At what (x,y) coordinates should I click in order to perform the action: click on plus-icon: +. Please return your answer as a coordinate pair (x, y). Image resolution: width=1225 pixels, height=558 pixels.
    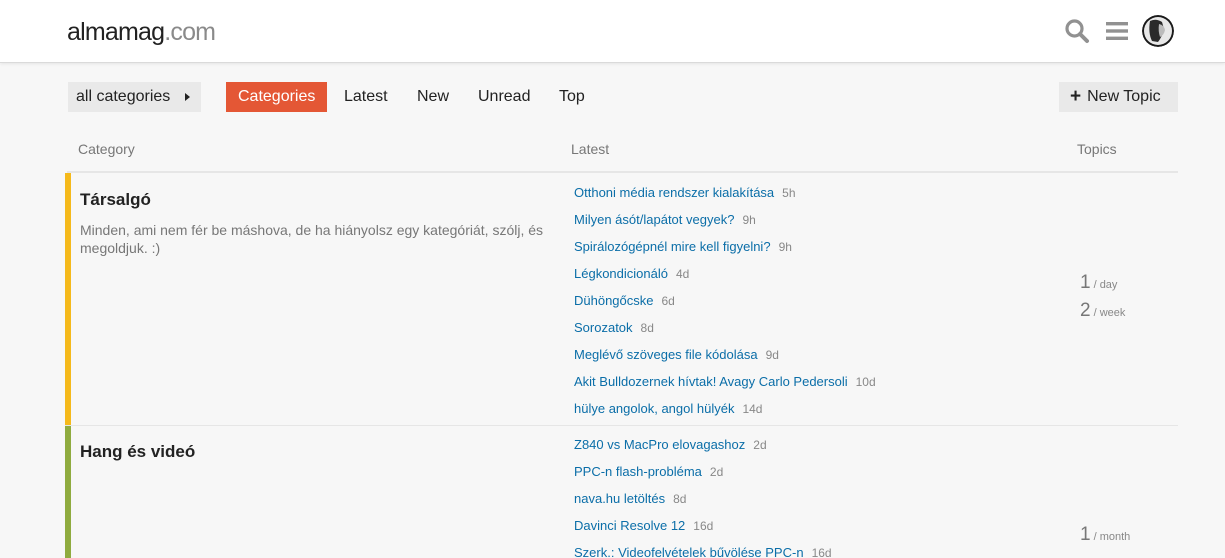
    Looking at the image, I should click on (1076, 96).